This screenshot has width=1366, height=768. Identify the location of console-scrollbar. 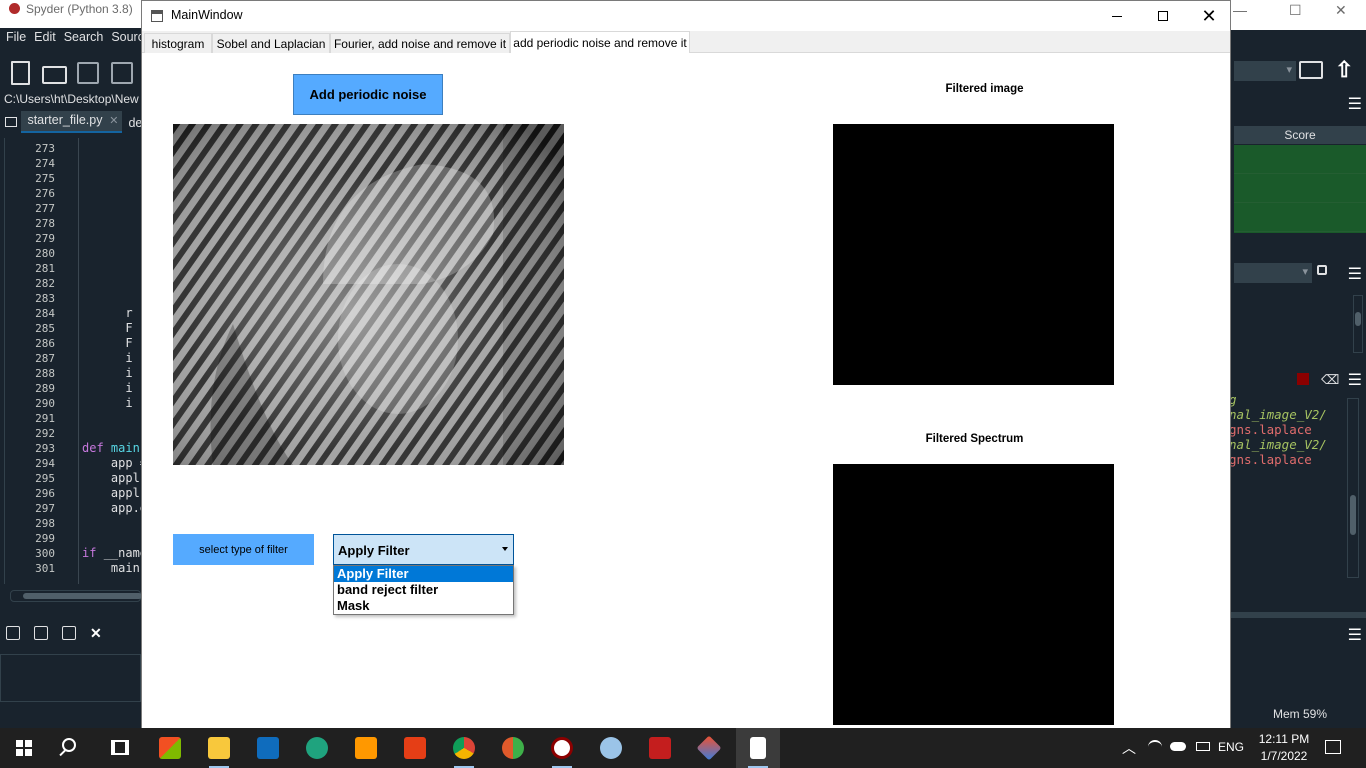
(1353, 488).